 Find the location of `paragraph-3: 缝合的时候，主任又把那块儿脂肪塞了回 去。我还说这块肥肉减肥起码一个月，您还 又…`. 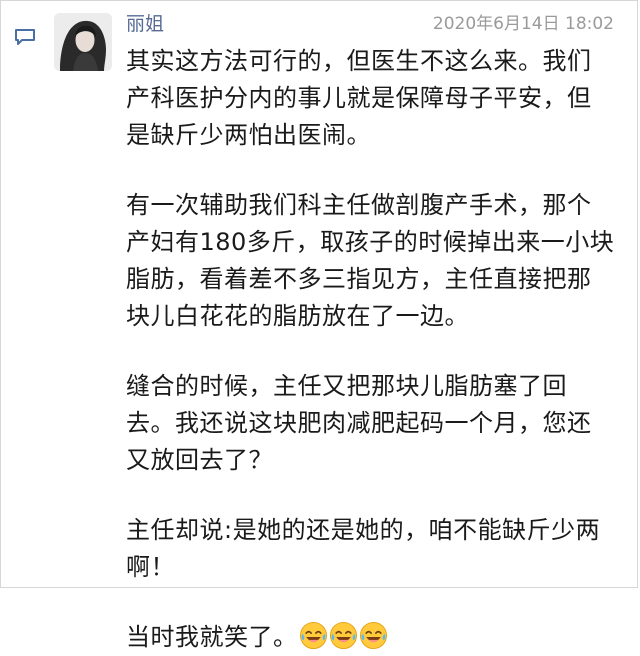

paragraph-3: 缝合的时候，主任又把那块儿脂肪塞了回 去。我还说这块肥肉减肥起码一个月，您还 又… is located at coordinates (376, 423).